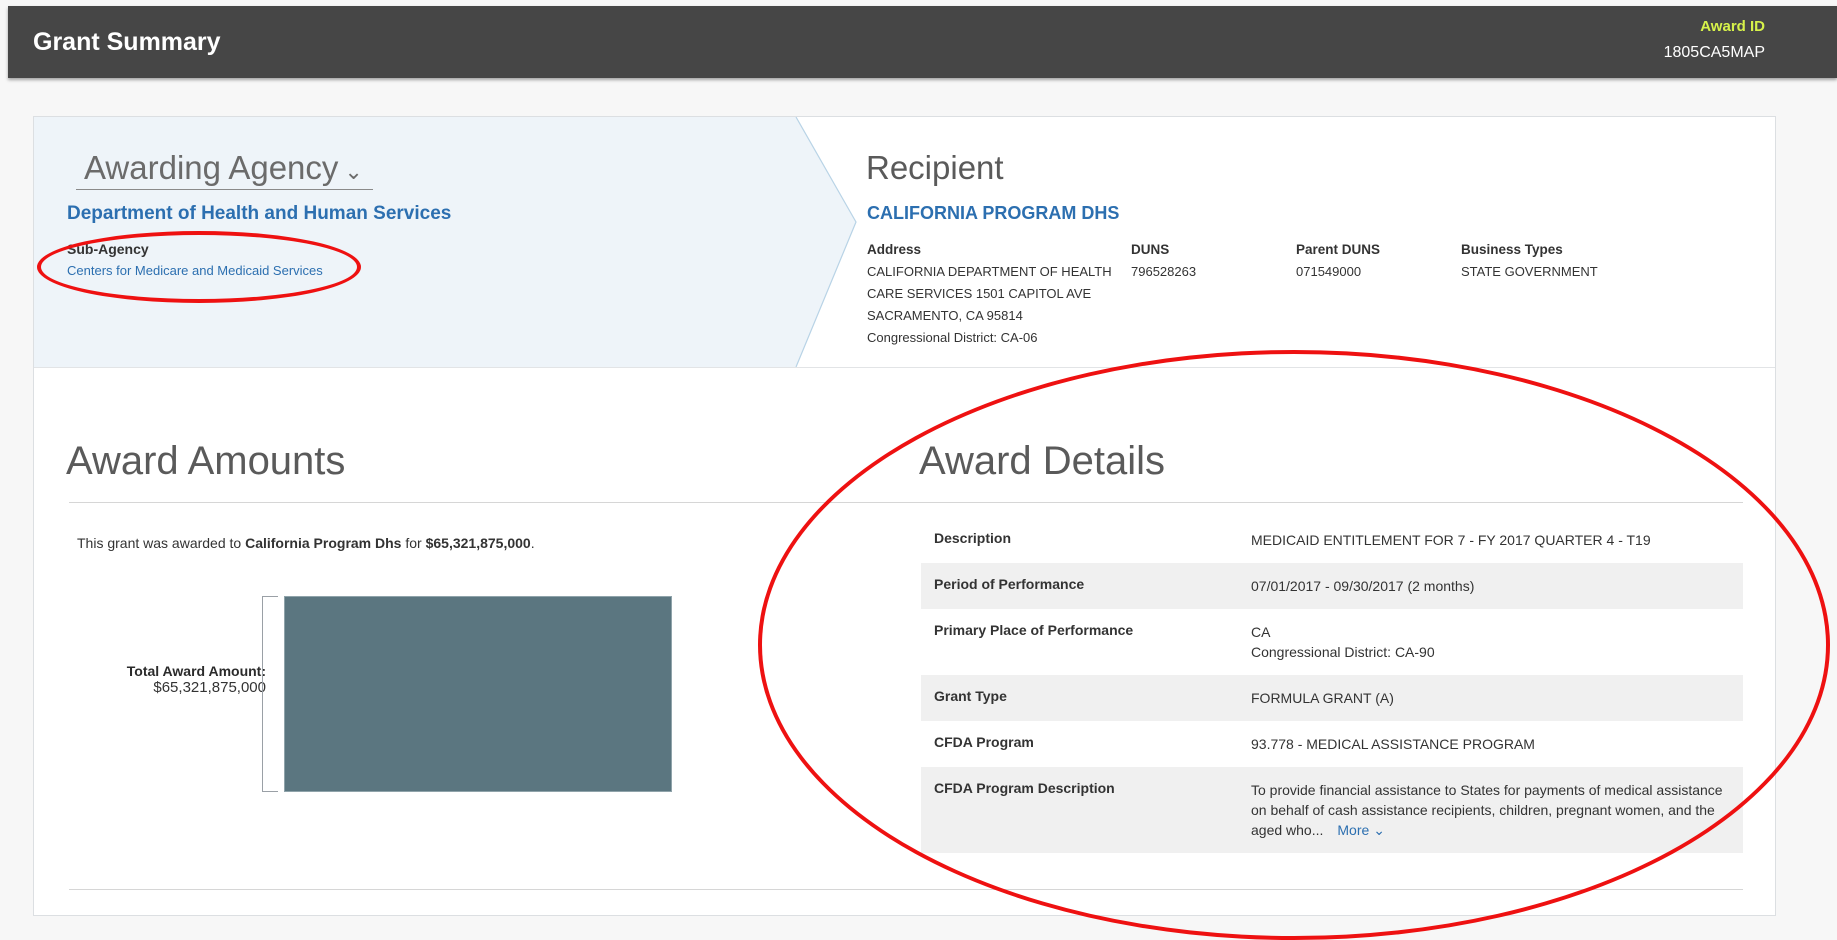 The height and width of the screenshot is (940, 1837). Describe the element at coordinates (993, 213) in the screenshot. I see `recipient-name-link: CALIFORNIA PROGRAM DHS` at that location.